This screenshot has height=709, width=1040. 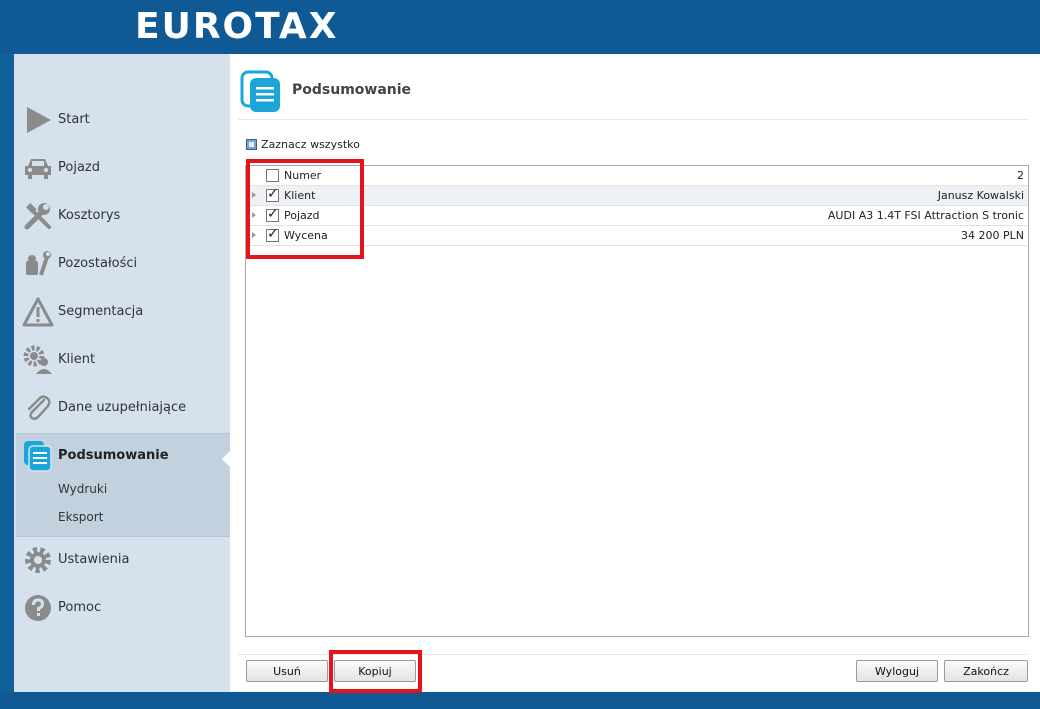 I want to click on sidebar-item-pozostalosci: Pozostałości, so click(x=122, y=264).